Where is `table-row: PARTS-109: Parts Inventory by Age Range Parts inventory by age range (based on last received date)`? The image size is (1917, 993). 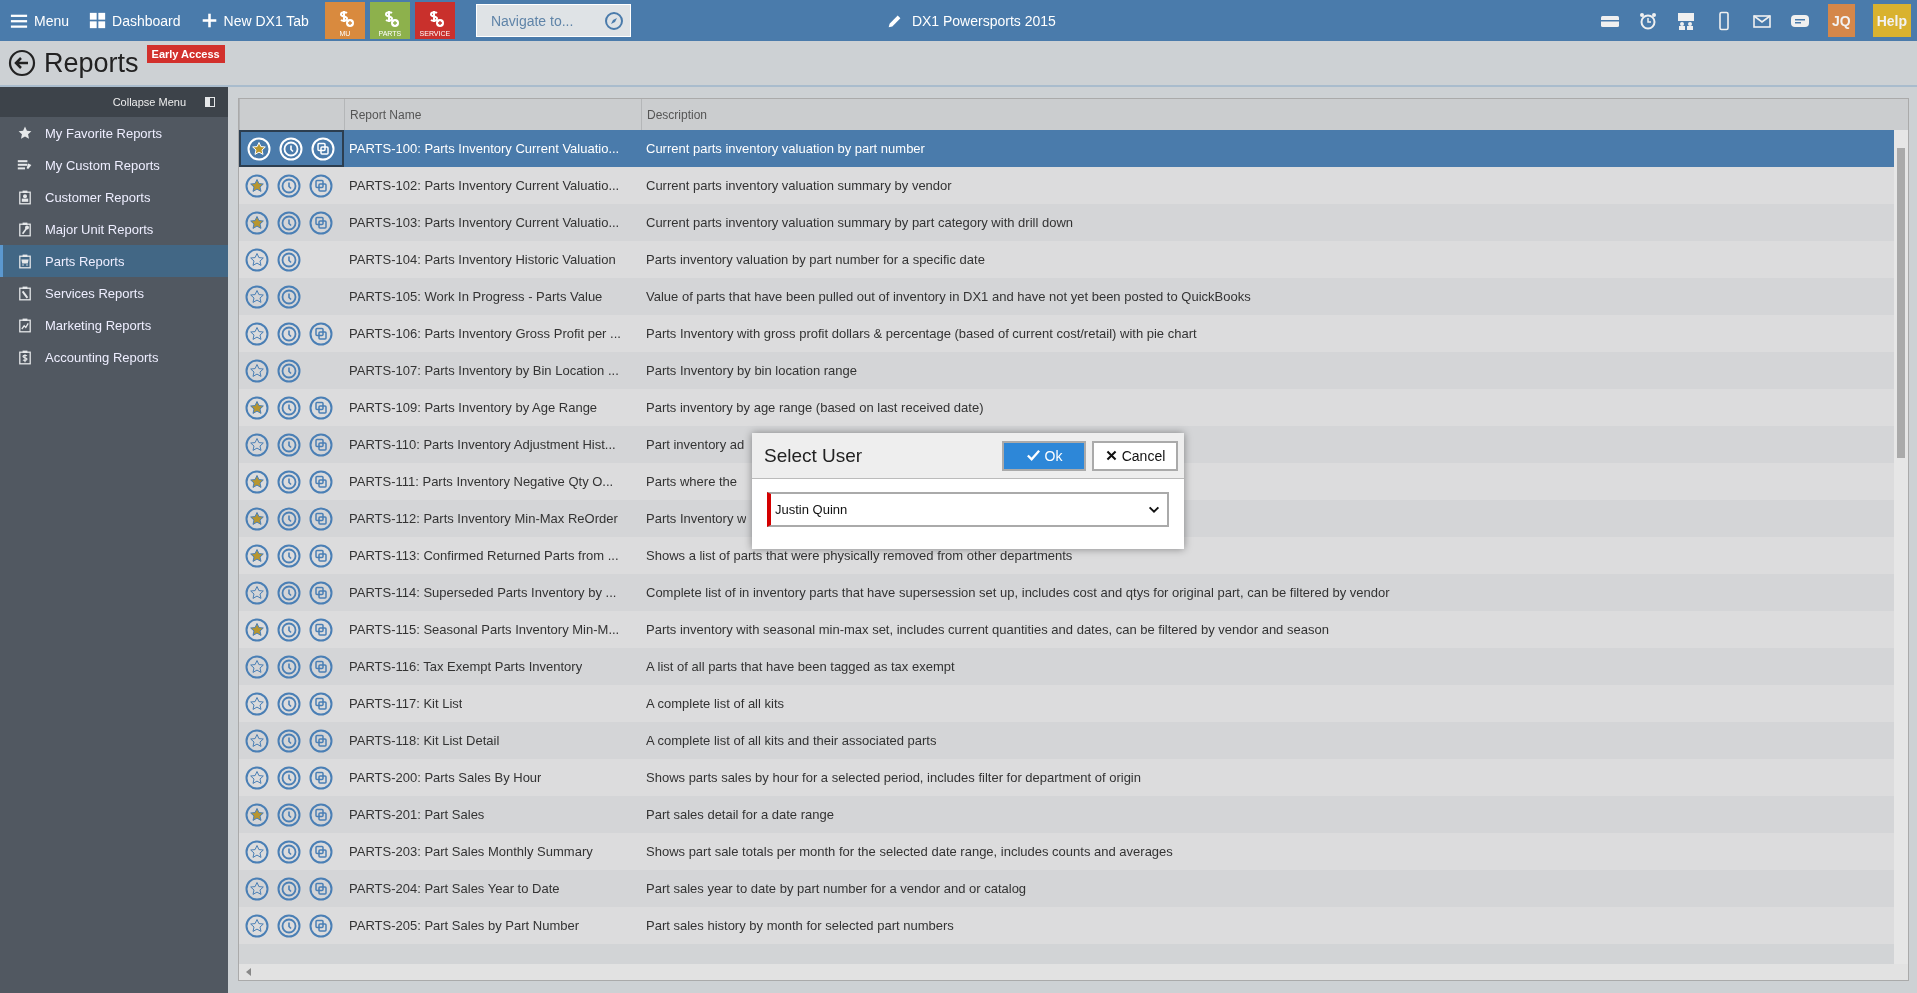 table-row: PARTS-109: Parts Inventory by Age Range Parts inventory by age range (based on last received date) is located at coordinates (1066, 407).